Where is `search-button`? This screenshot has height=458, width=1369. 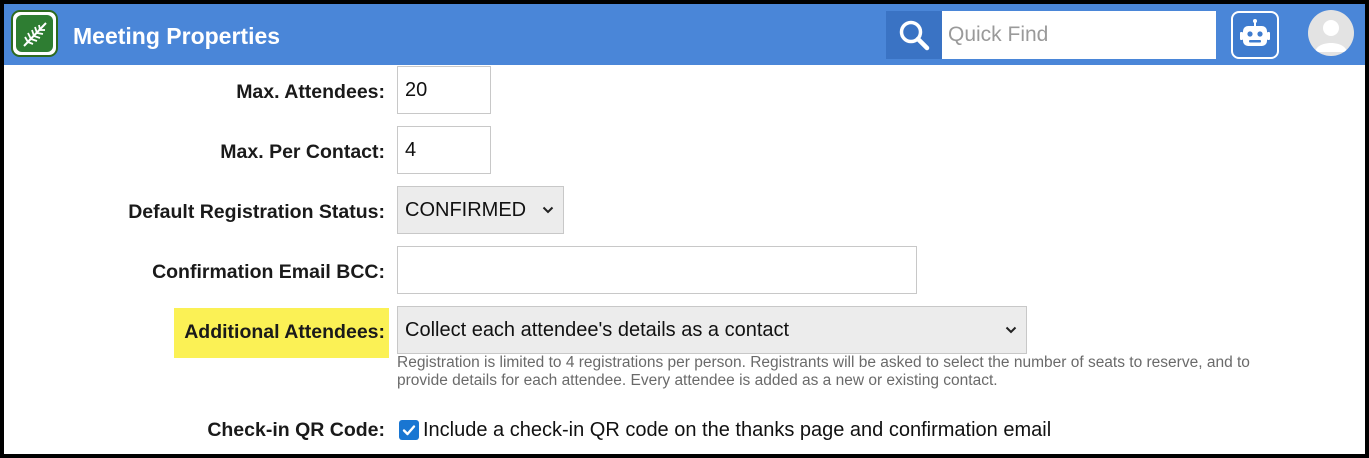 search-button is located at coordinates (914, 35).